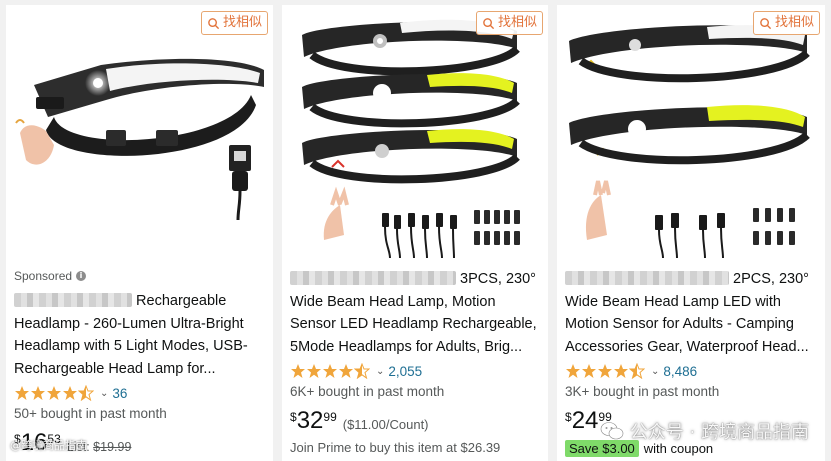 The height and width of the screenshot is (461, 831). What do you see at coordinates (140, 393) in the screenshot?
I see `rating-row-1: ⌄ 36` at bounding box center [140, 393].